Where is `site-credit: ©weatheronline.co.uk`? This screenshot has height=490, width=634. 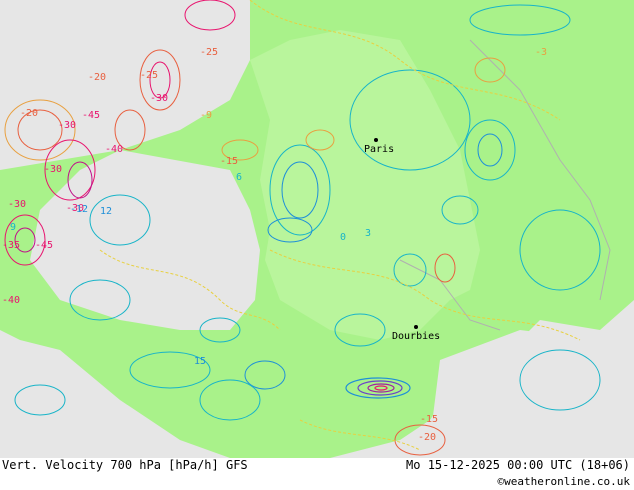
site-credit: ©weatheronline.co.uk is located at coordinates (564, 481).